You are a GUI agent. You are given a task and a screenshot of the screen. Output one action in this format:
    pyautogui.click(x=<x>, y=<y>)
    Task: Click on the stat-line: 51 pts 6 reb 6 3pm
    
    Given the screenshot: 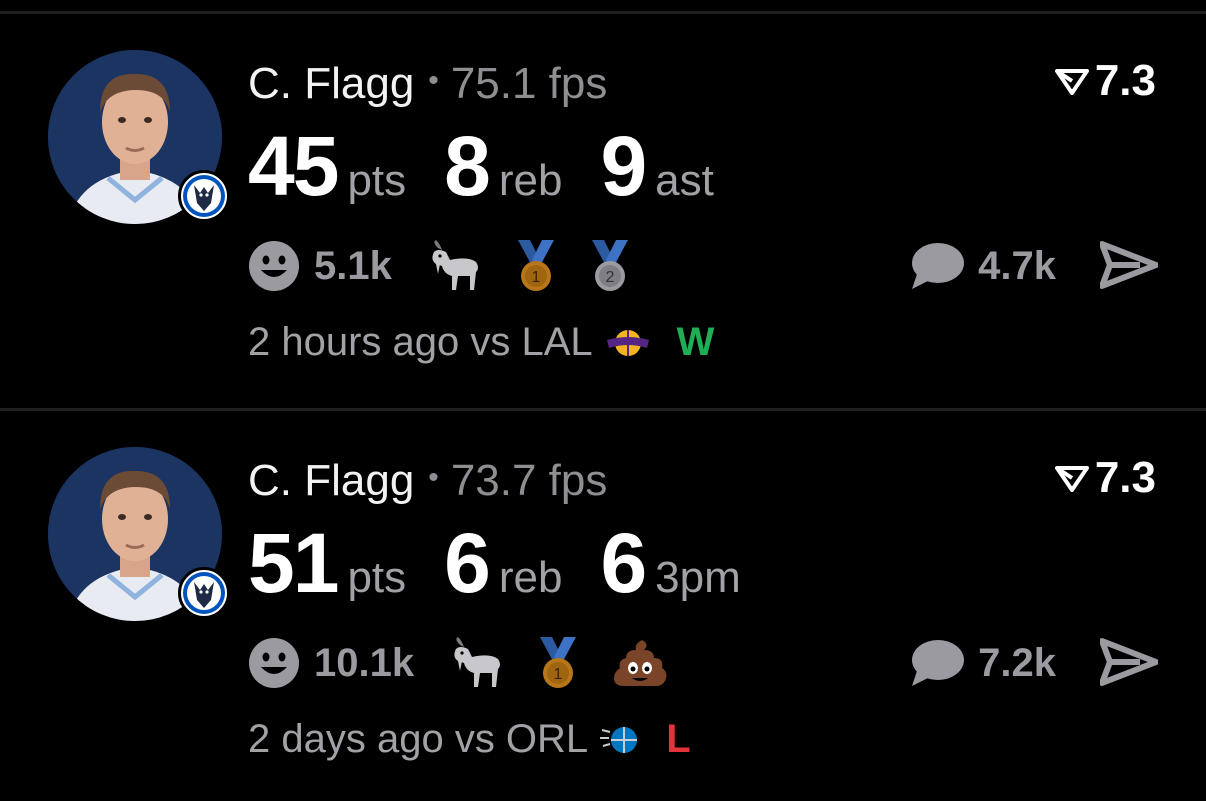 What is the action you would take?
    pyautogui.click(x=513, y=563)
    